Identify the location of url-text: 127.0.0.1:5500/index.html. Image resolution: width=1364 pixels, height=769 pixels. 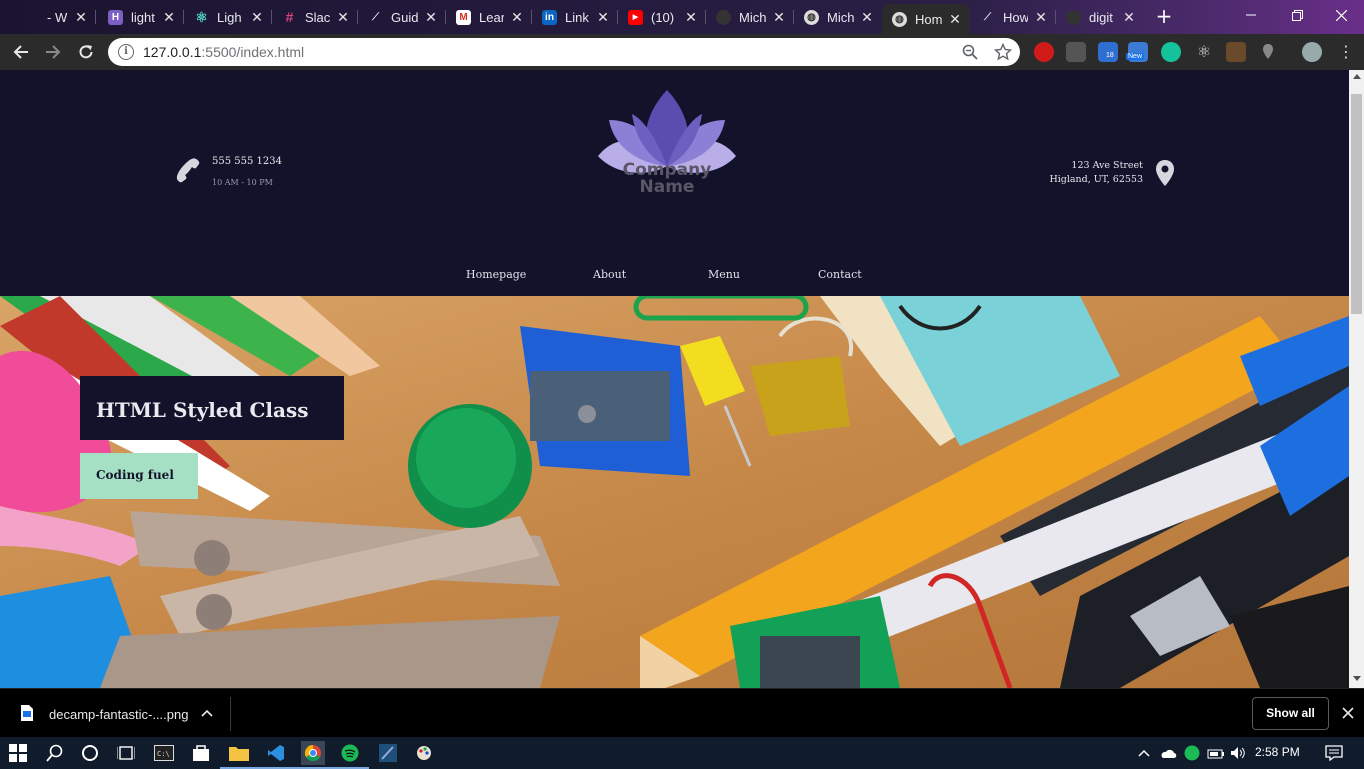
(223, 52).